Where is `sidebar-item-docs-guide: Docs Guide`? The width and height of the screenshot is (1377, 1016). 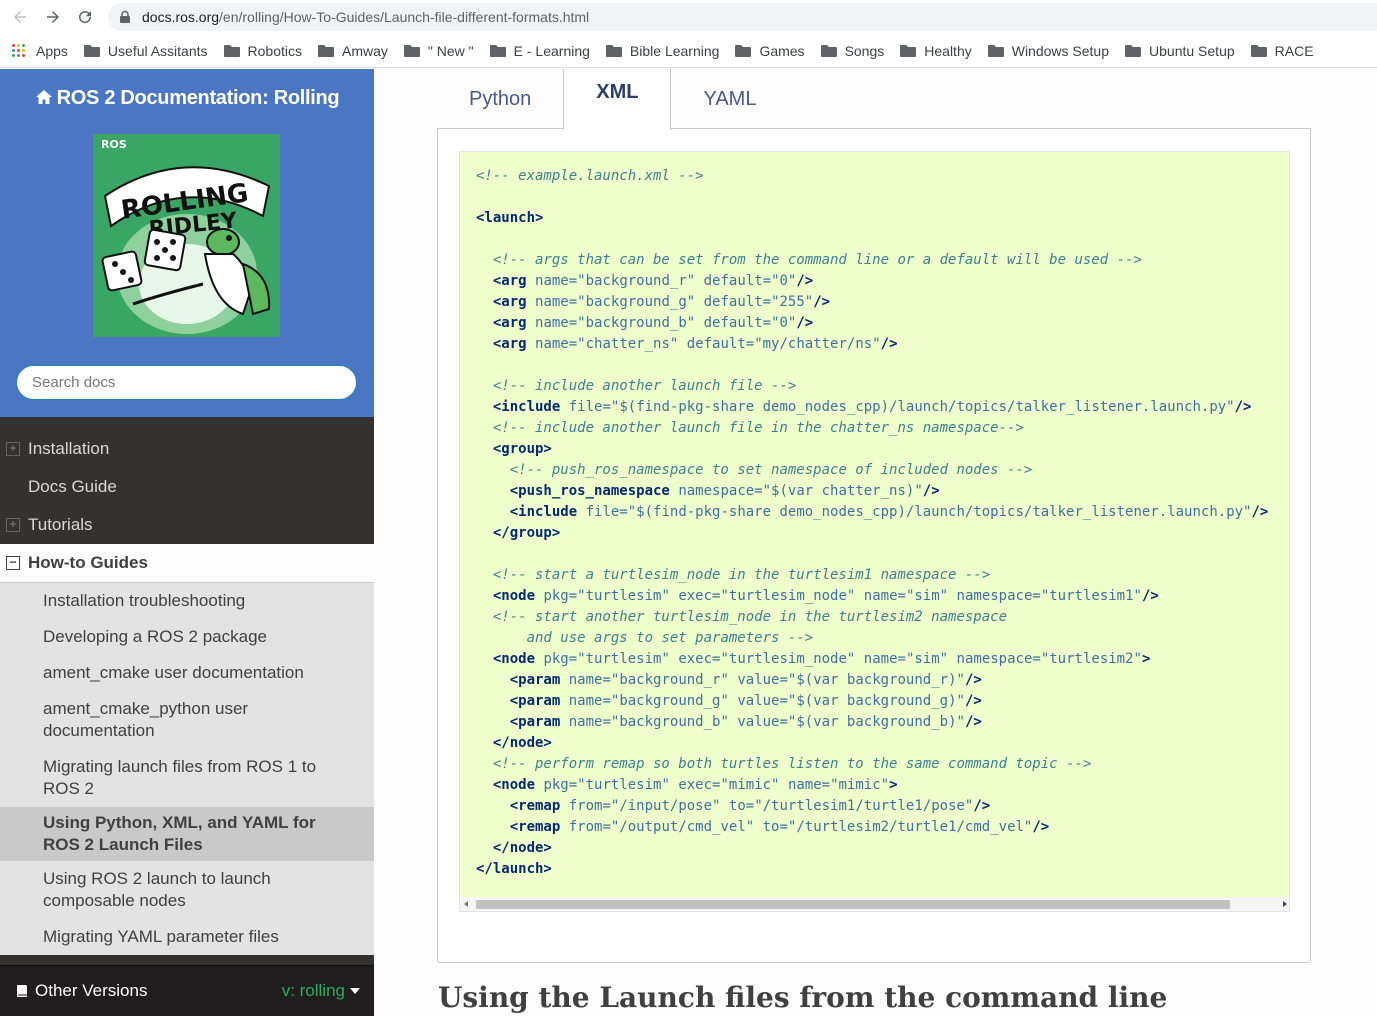
sidebar-item-docs-guide: Docs Guide is located at coordinates (187, 487).